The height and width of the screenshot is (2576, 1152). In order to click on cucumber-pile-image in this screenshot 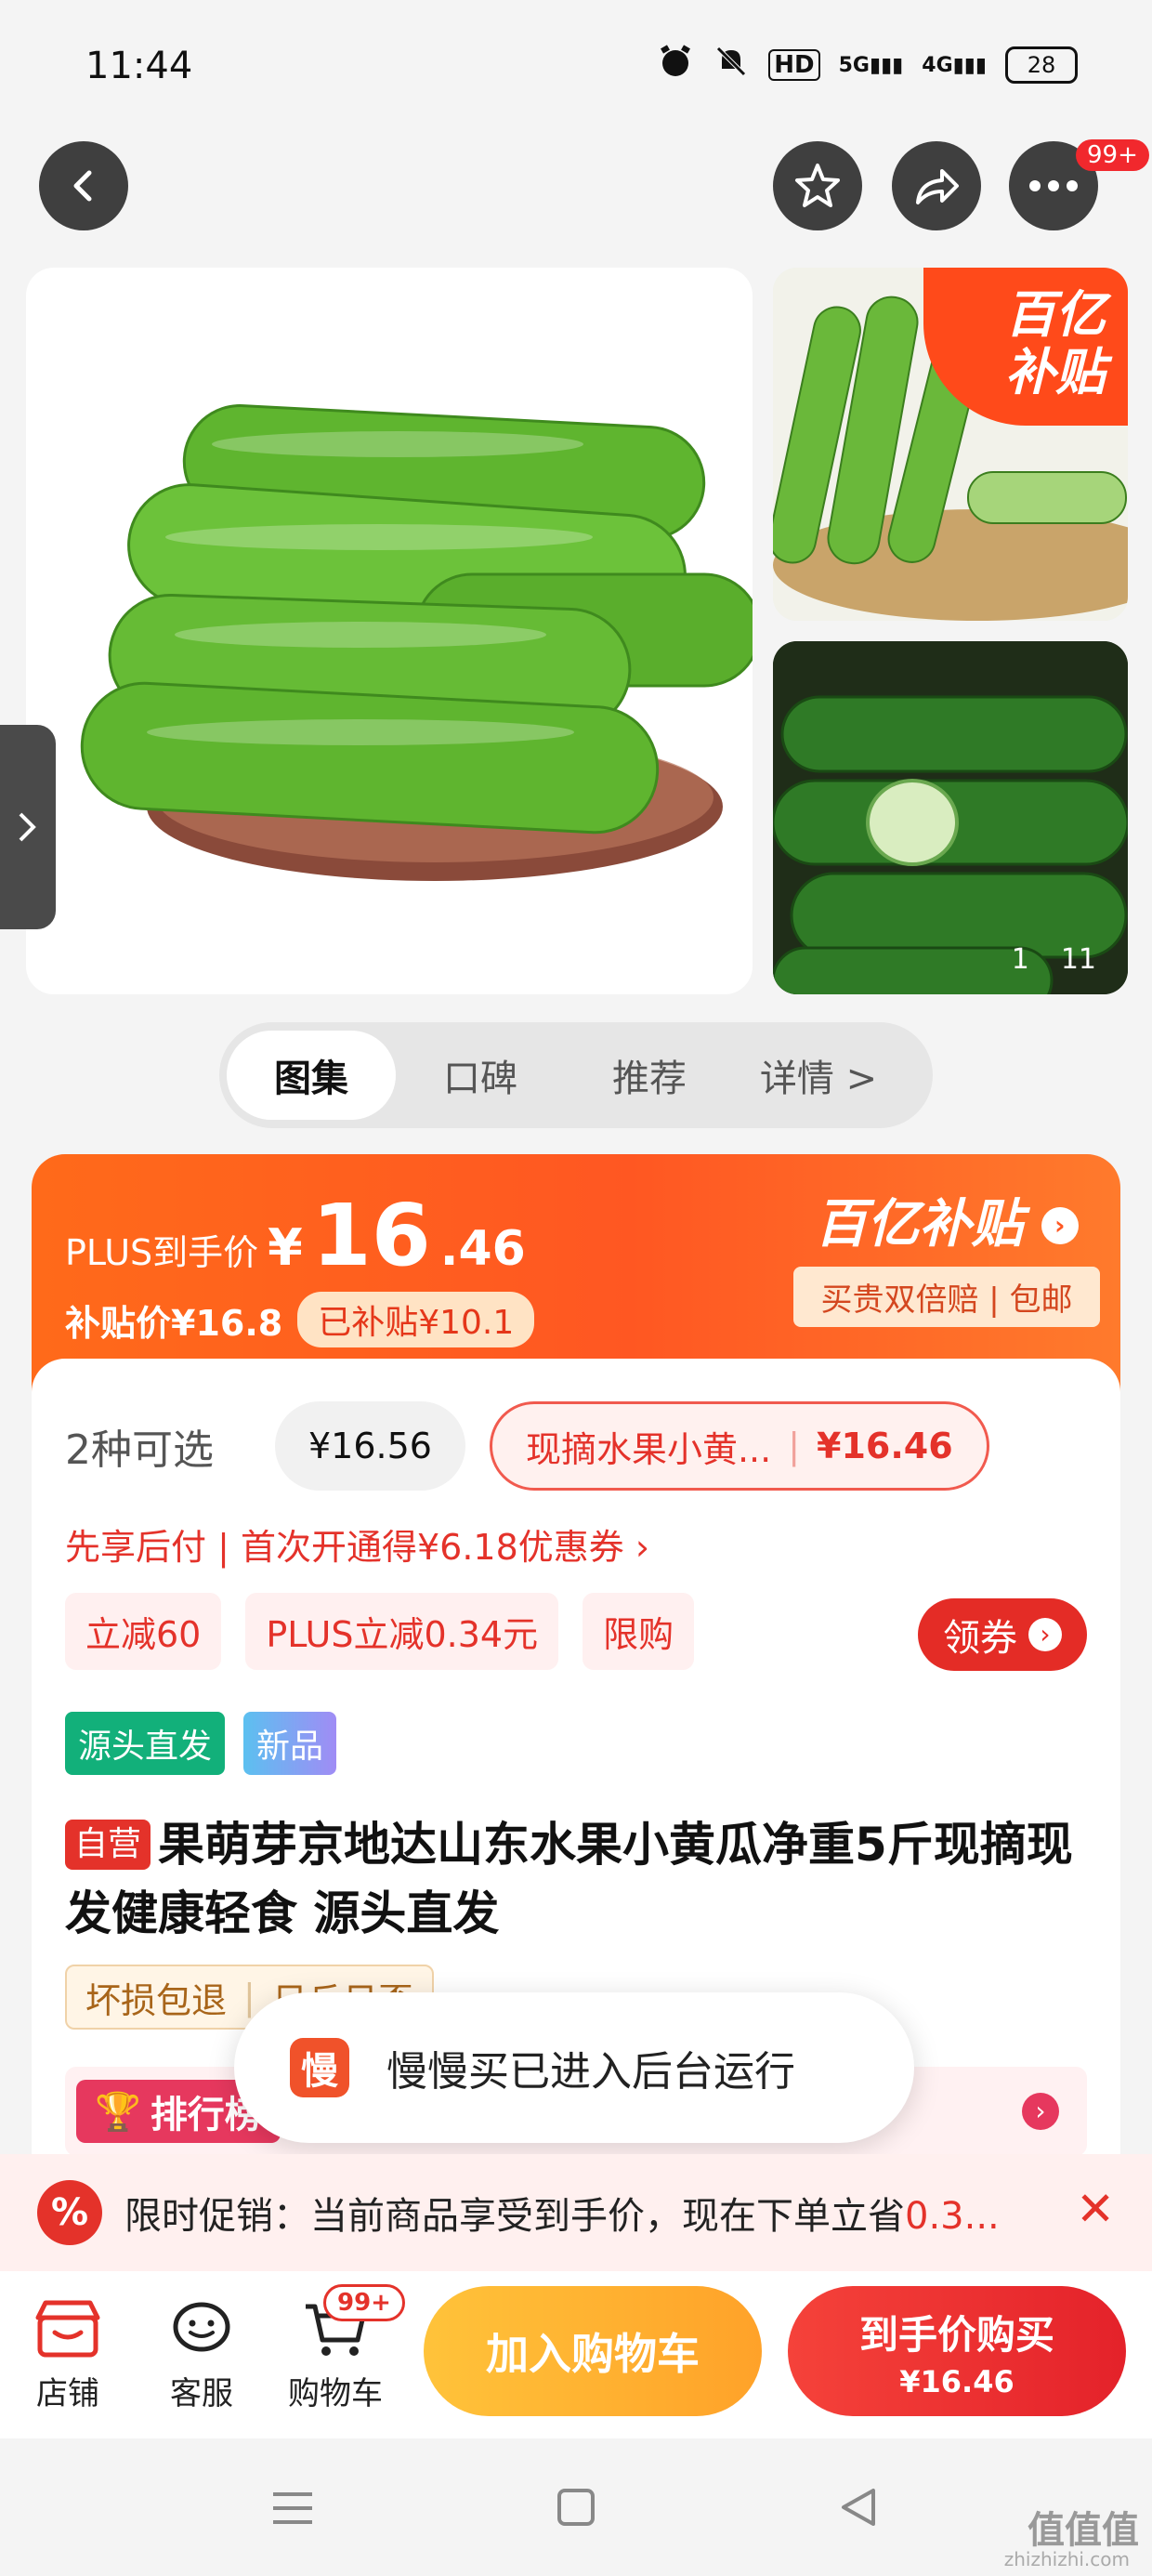, I will do `click(950, 817)`.